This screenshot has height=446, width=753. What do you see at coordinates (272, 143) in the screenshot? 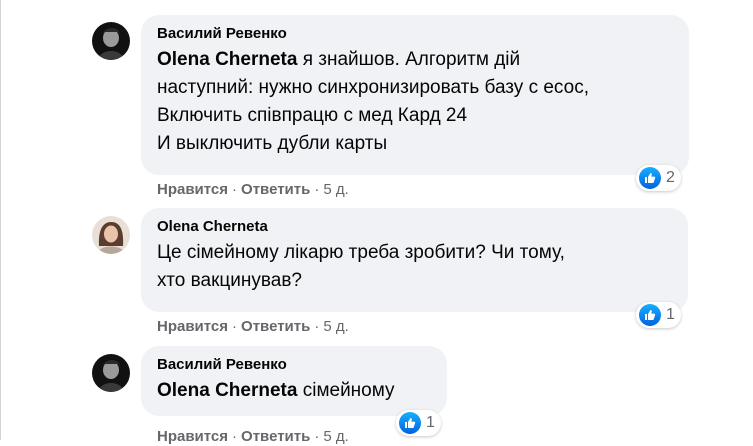
I see `comment-text-line: И выключить дубли карты` at bounding box center [272, 143].